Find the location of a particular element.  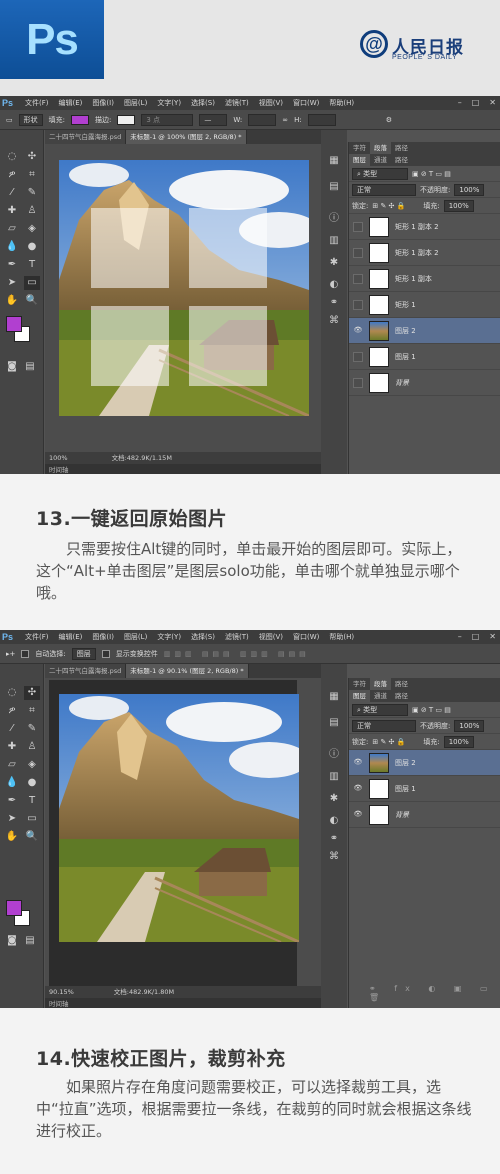

show-transform-checkbox is located at coordinates (105, 653).